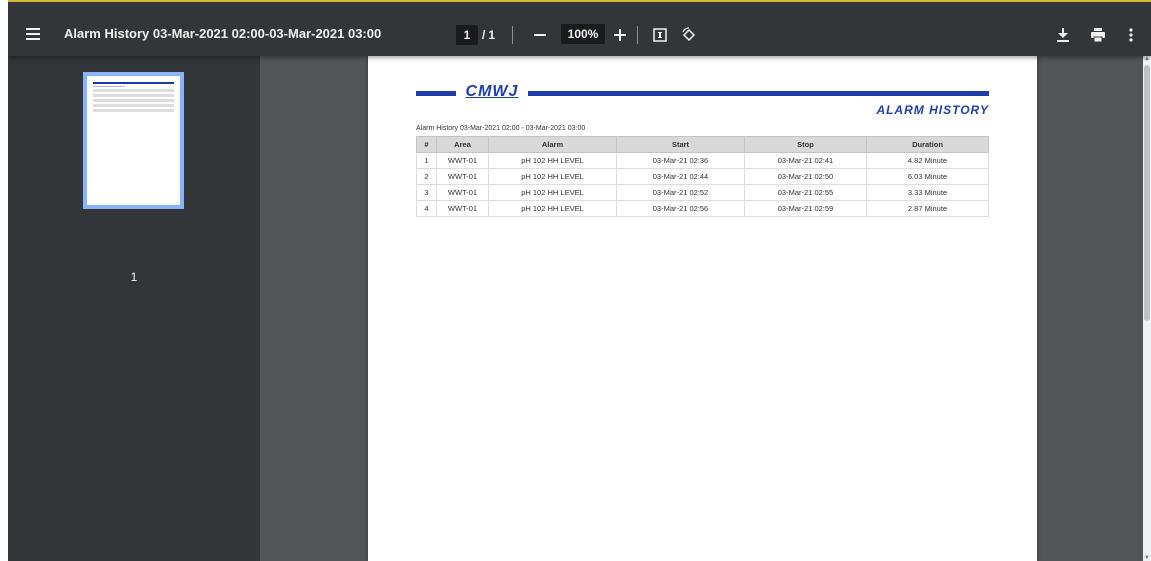  Describe the element at coordinates (758, 93) in the screenshot. I see `header-rule-right` at that location.